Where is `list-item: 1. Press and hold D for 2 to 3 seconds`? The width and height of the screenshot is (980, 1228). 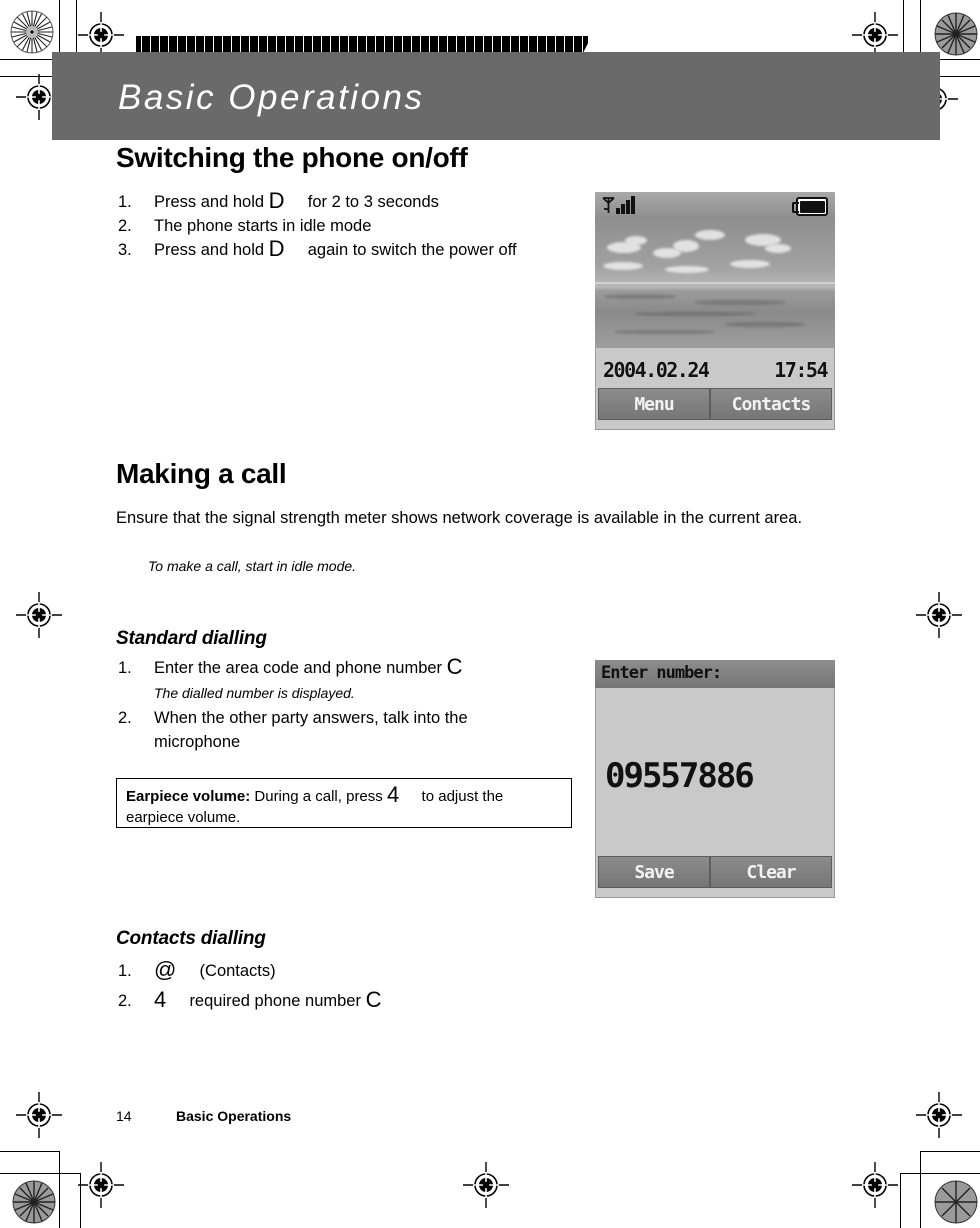 list-item: 1. Press and hold D for 2 to 3 seconds is located at coordinates (353, 202).